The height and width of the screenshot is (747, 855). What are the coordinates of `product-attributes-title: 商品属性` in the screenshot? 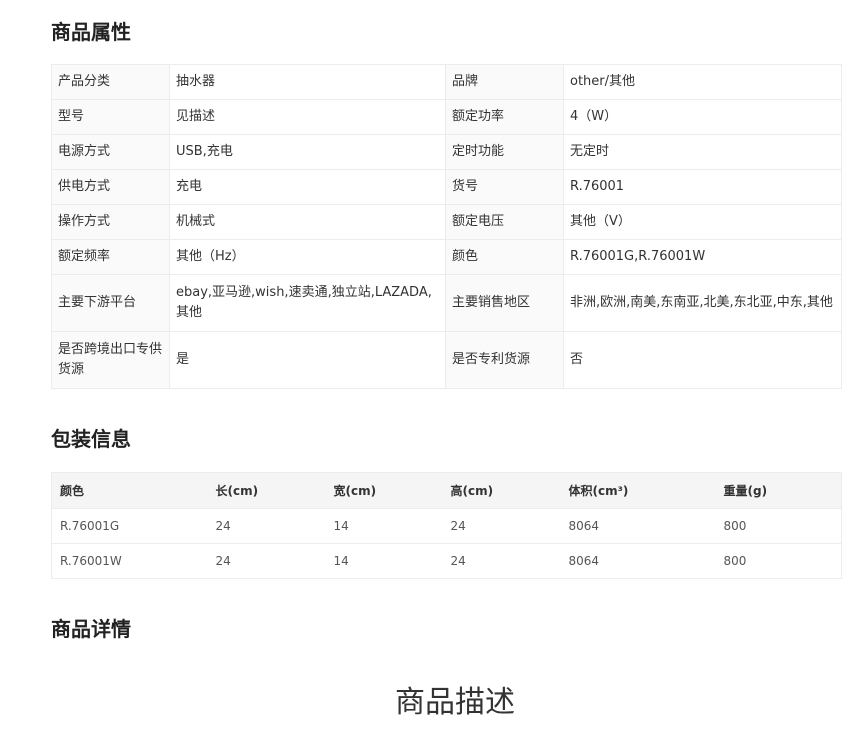 It's located at (91, 32).